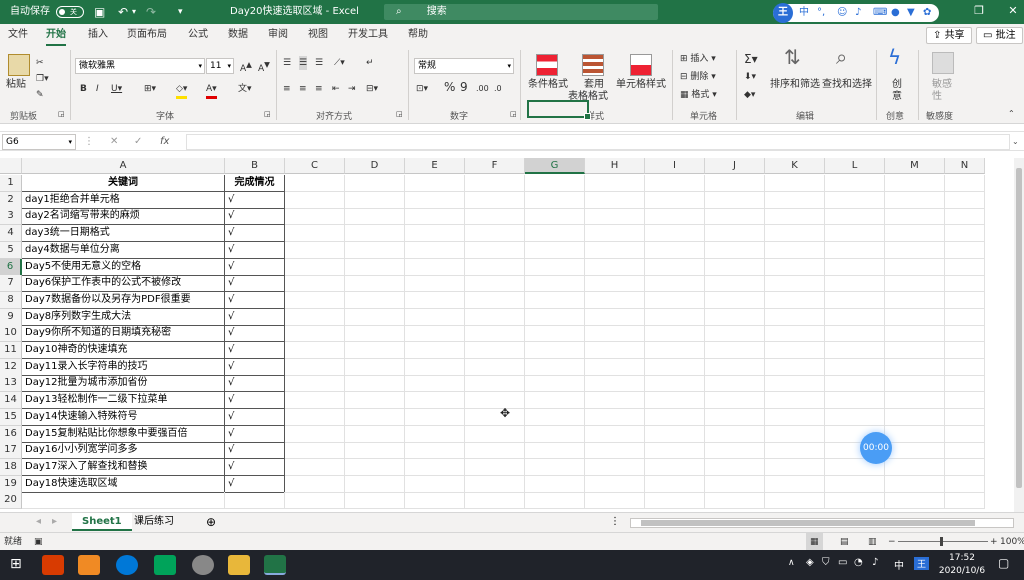 This screenshot has height=580, width=1024. What do you see at coordinates (11, 350) in the screenshot?
I see `row-header: 11` at bounding box center [11, 350].